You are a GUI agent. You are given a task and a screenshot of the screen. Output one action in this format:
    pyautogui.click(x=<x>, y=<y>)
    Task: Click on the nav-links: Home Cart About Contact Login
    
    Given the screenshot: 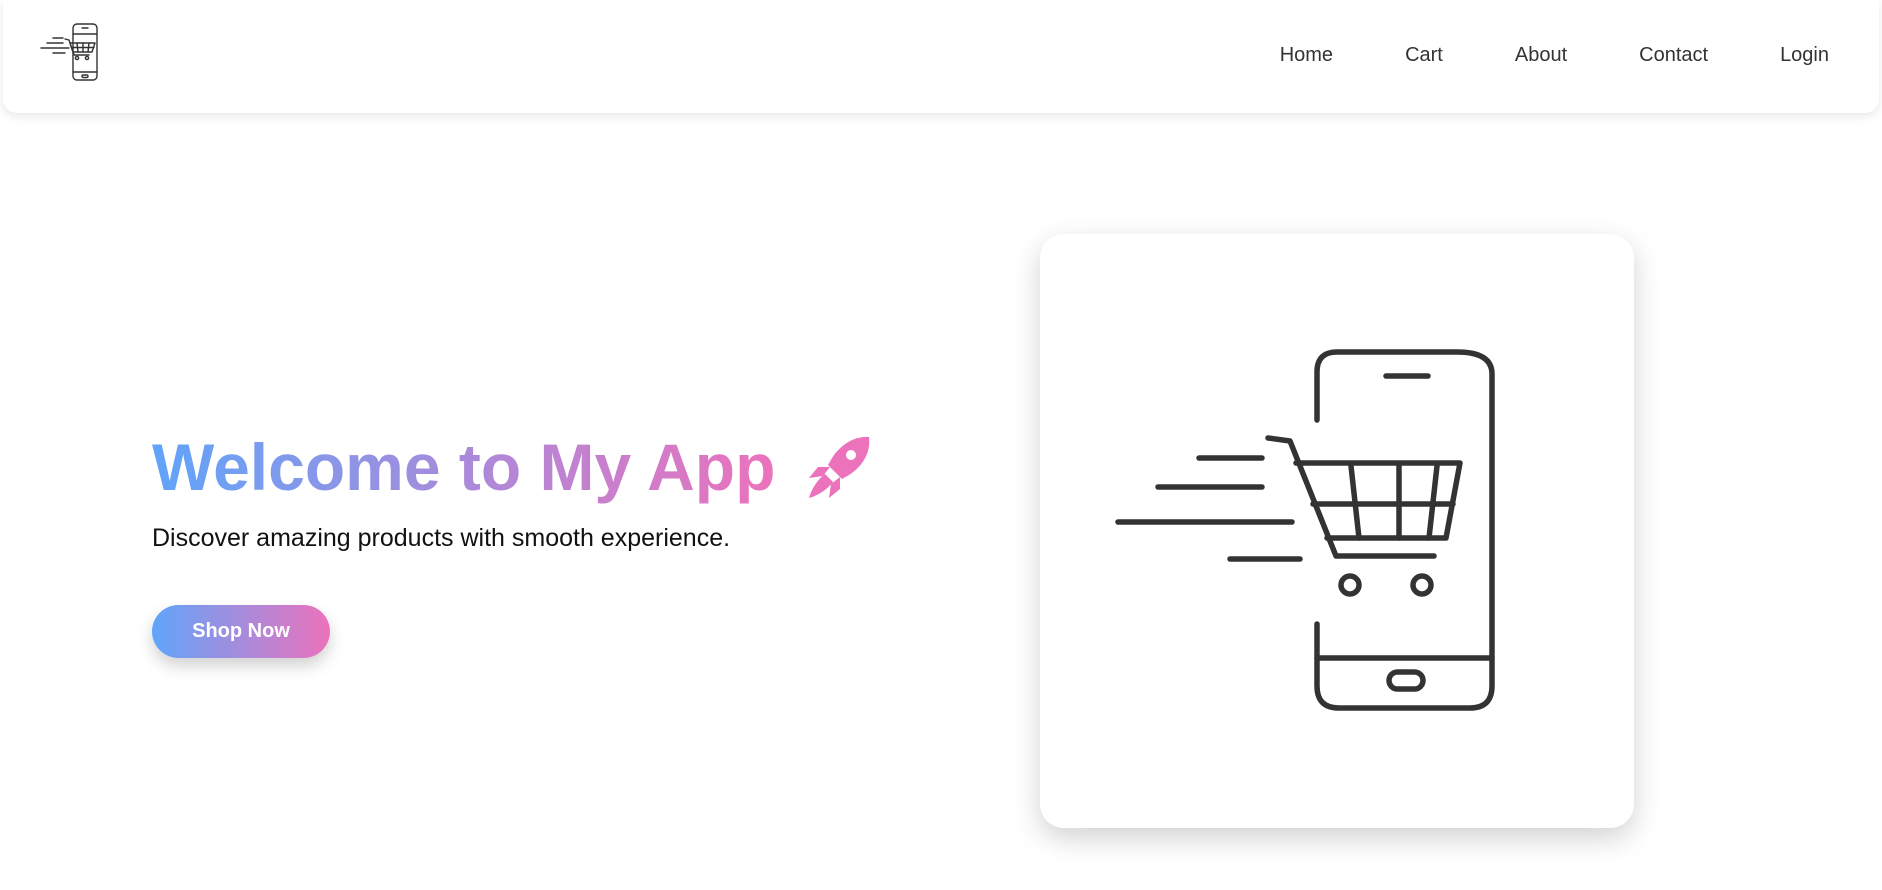 What is the action you would take?
    pyautogui.click(x=1518, y=55)
    